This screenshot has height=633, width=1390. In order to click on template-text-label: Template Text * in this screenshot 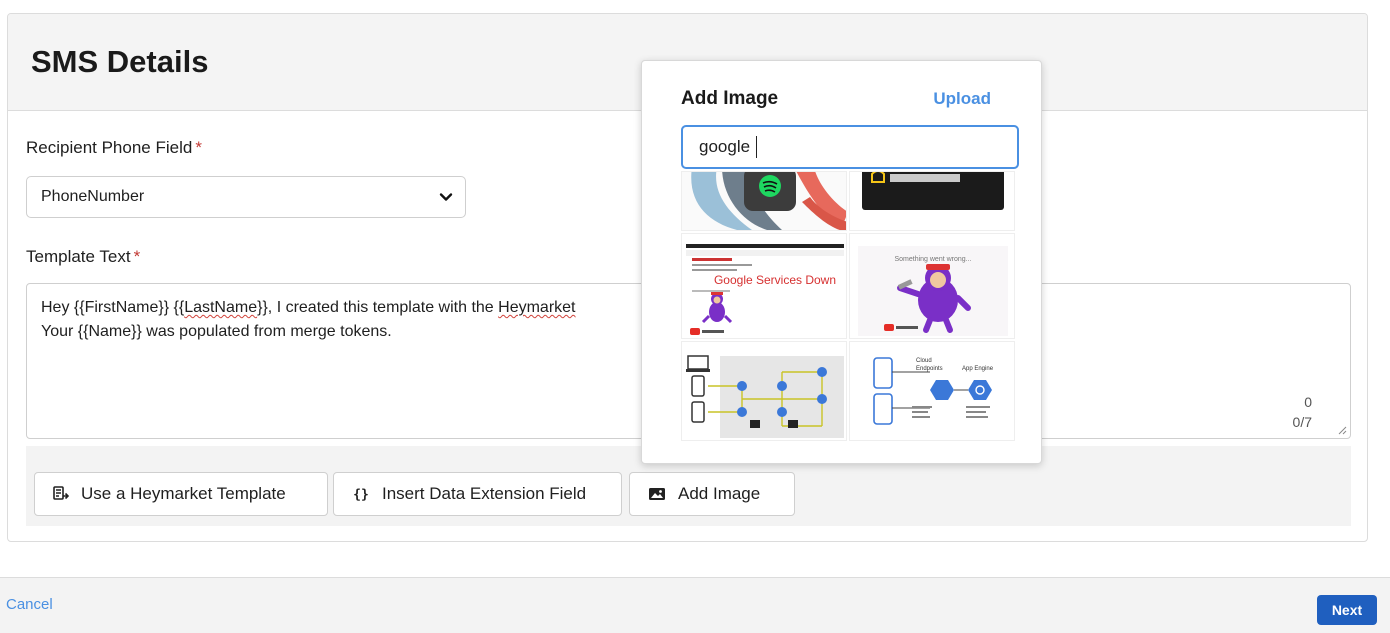, I will do `click(83, 257)`.